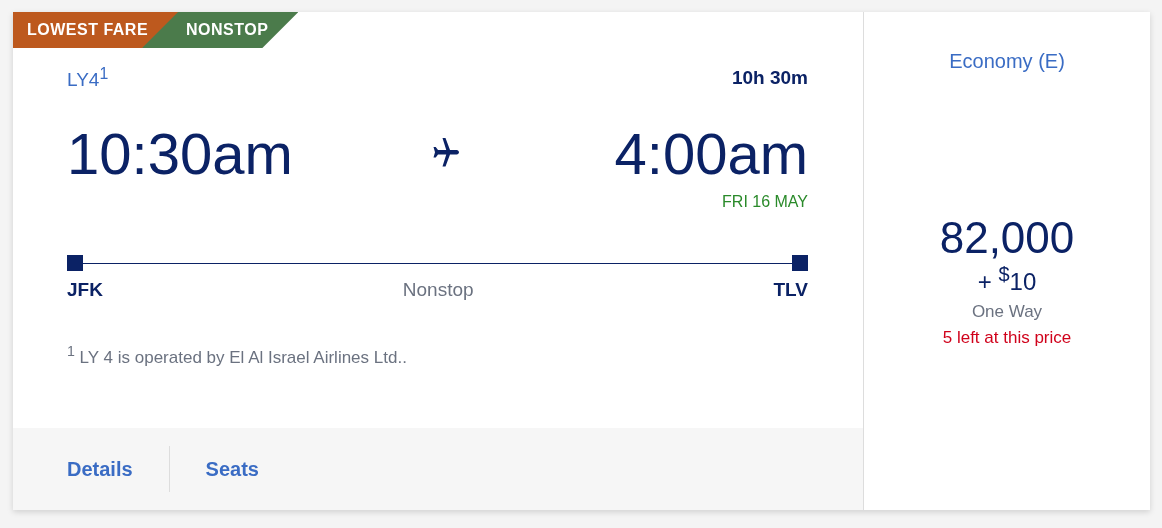 The height and width of the screenshot is (528, 1162). I want to click on stops-label: Nonstop, so click(438, 290).